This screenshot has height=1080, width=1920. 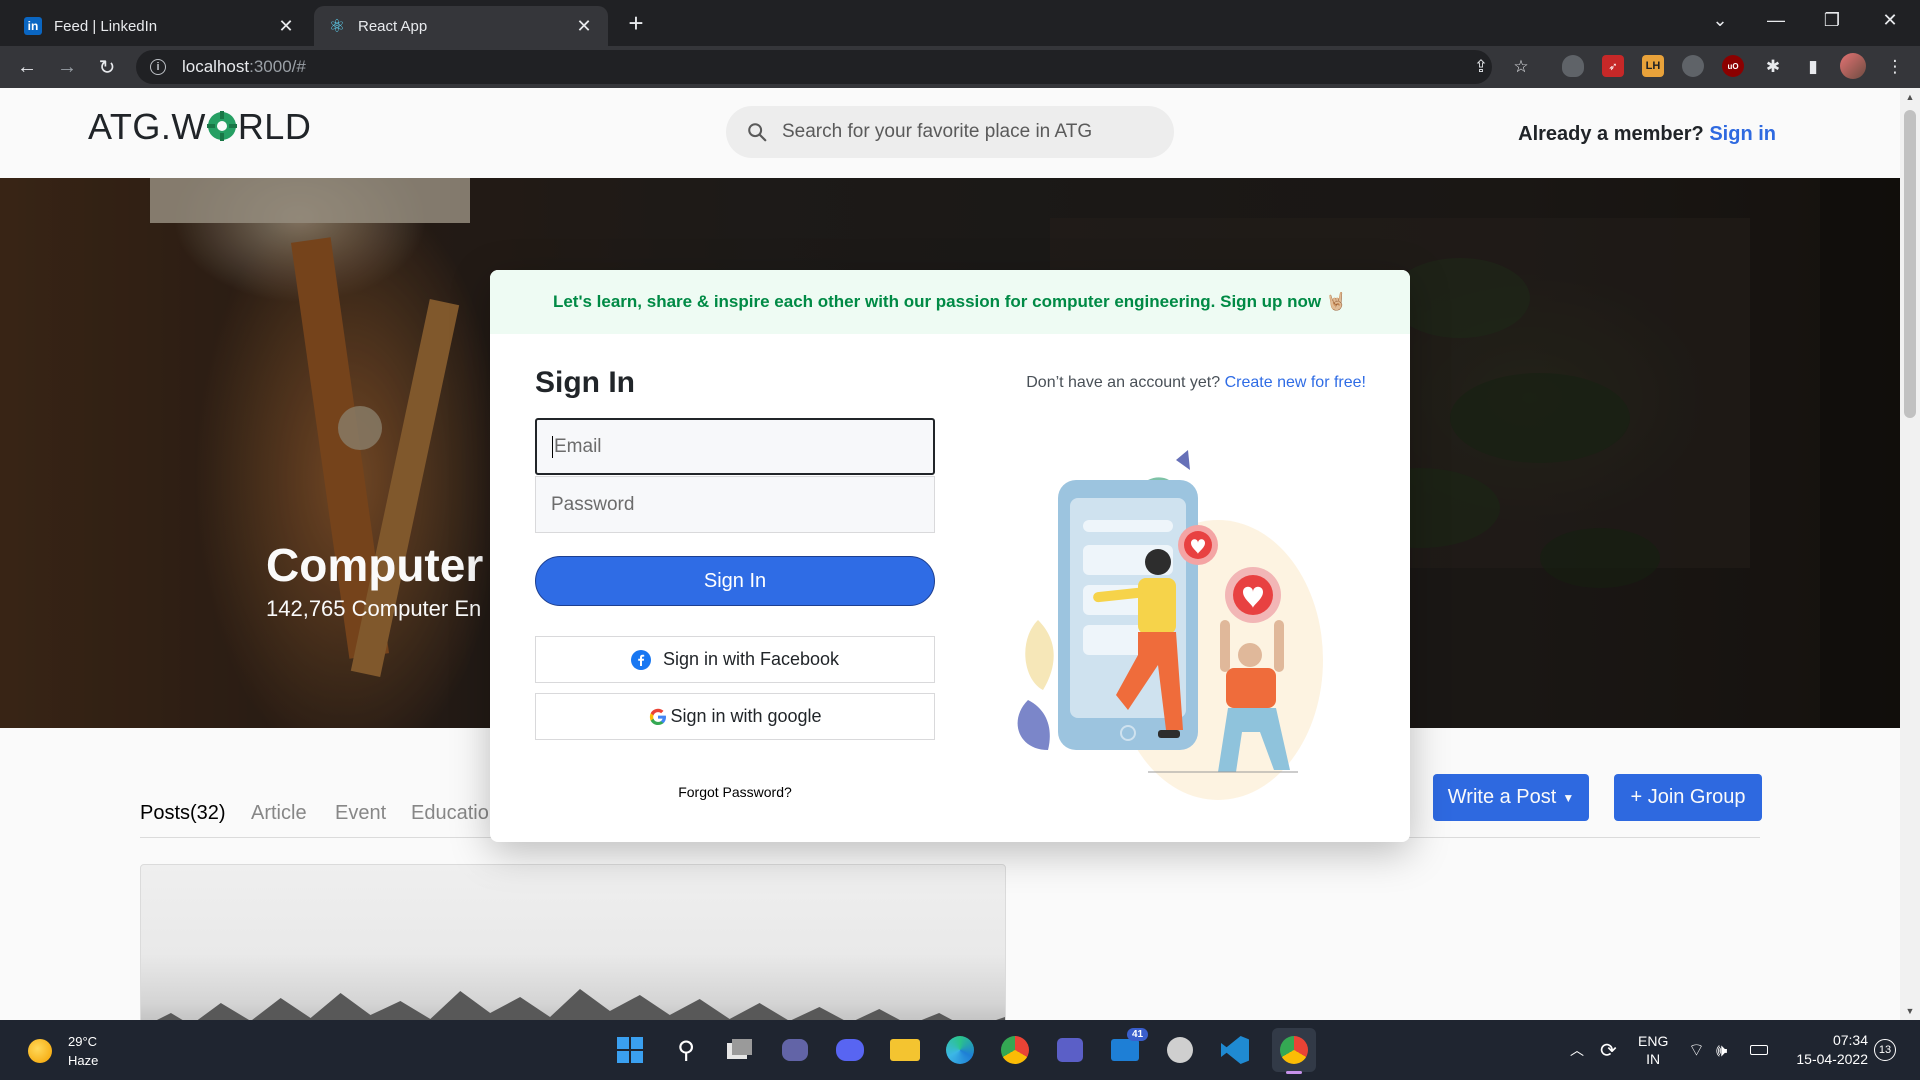 What do you see at coordinates (1813, 67) in the screenshot?
I see `side-panel-icon: ▮` at bounding box center [1813, 67].